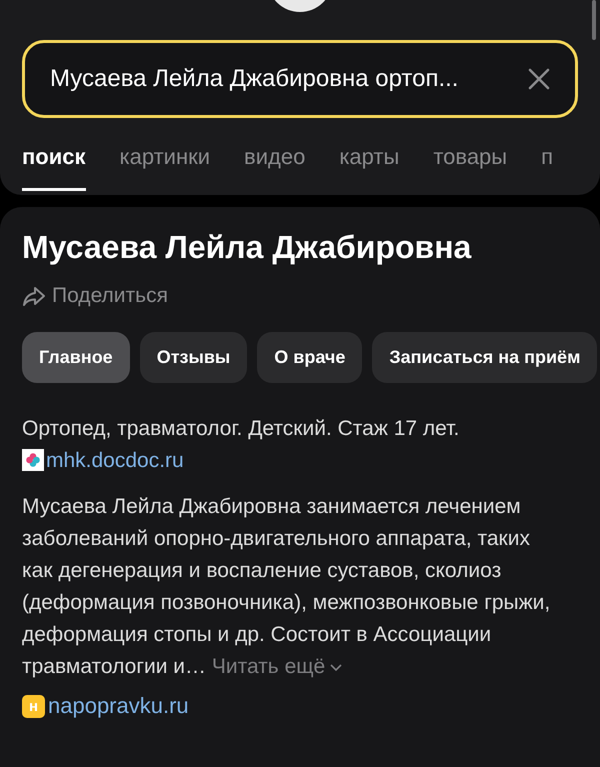  Describe the element at coordinates (309, 357) in the screenshot. I see `section-chip: О враче` at that location.